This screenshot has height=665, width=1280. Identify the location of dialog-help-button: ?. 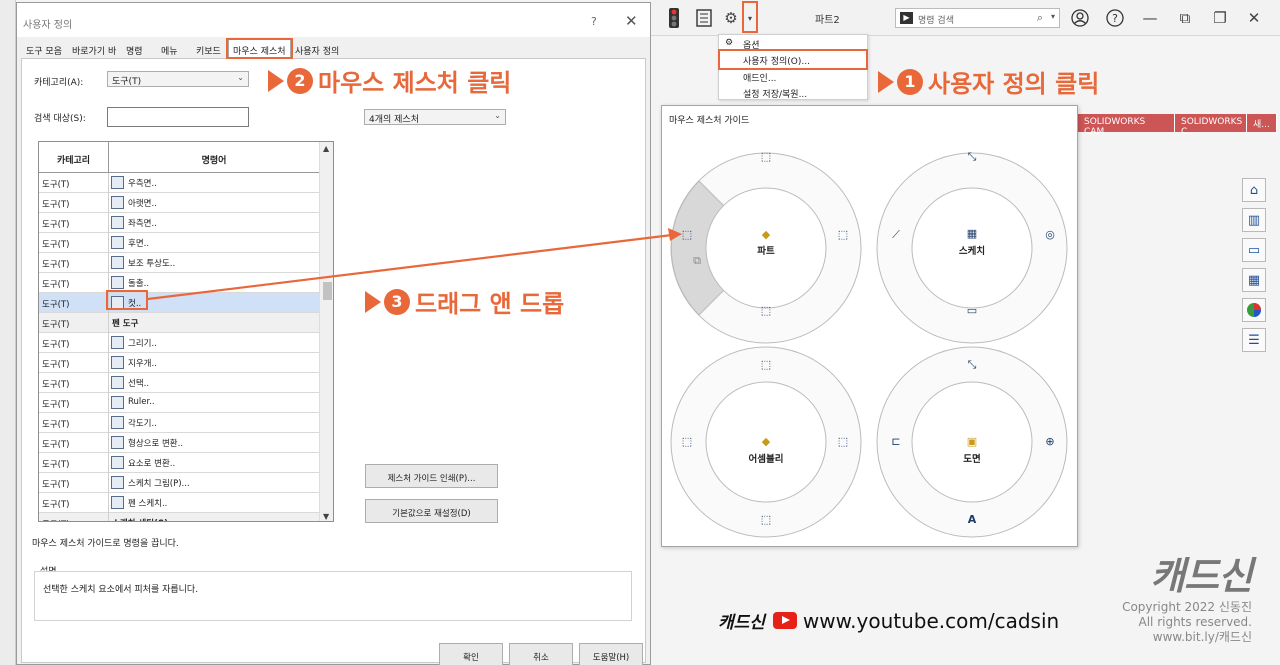
(594, 21).